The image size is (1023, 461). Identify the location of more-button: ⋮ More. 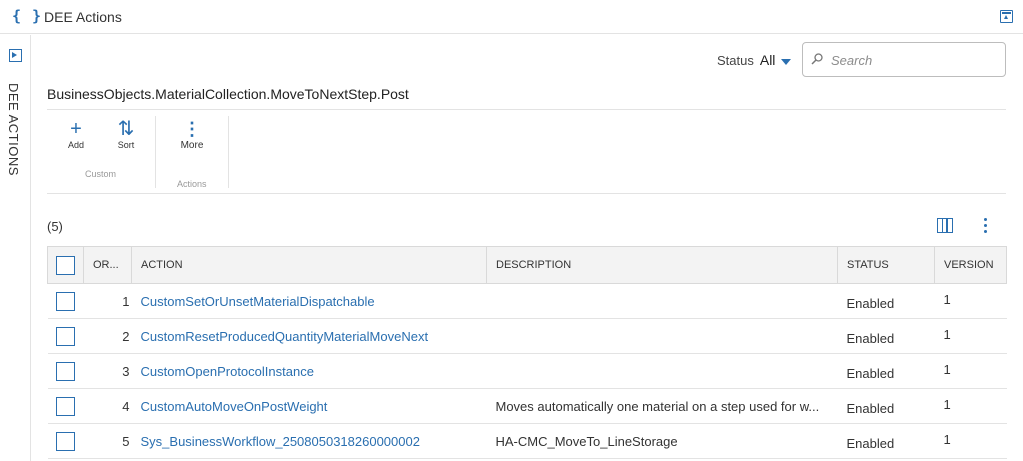
(192, 134).